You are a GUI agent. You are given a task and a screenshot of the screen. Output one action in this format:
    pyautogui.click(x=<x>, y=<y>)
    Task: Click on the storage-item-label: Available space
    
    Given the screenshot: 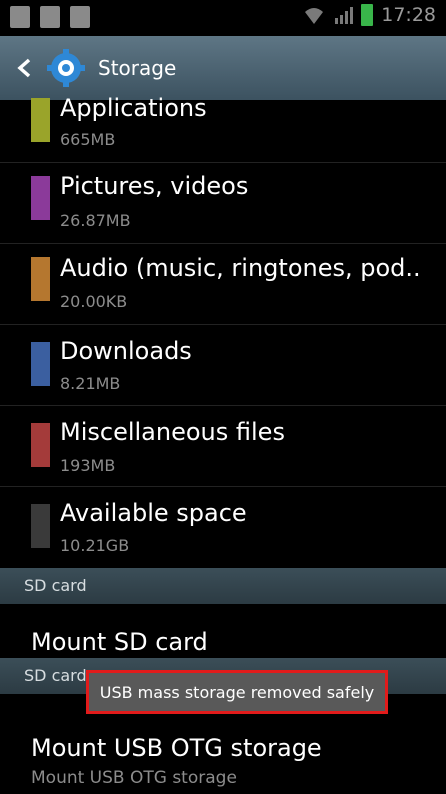 What is the action you would take?
    pyautogui.click(x=153, y=513)
    